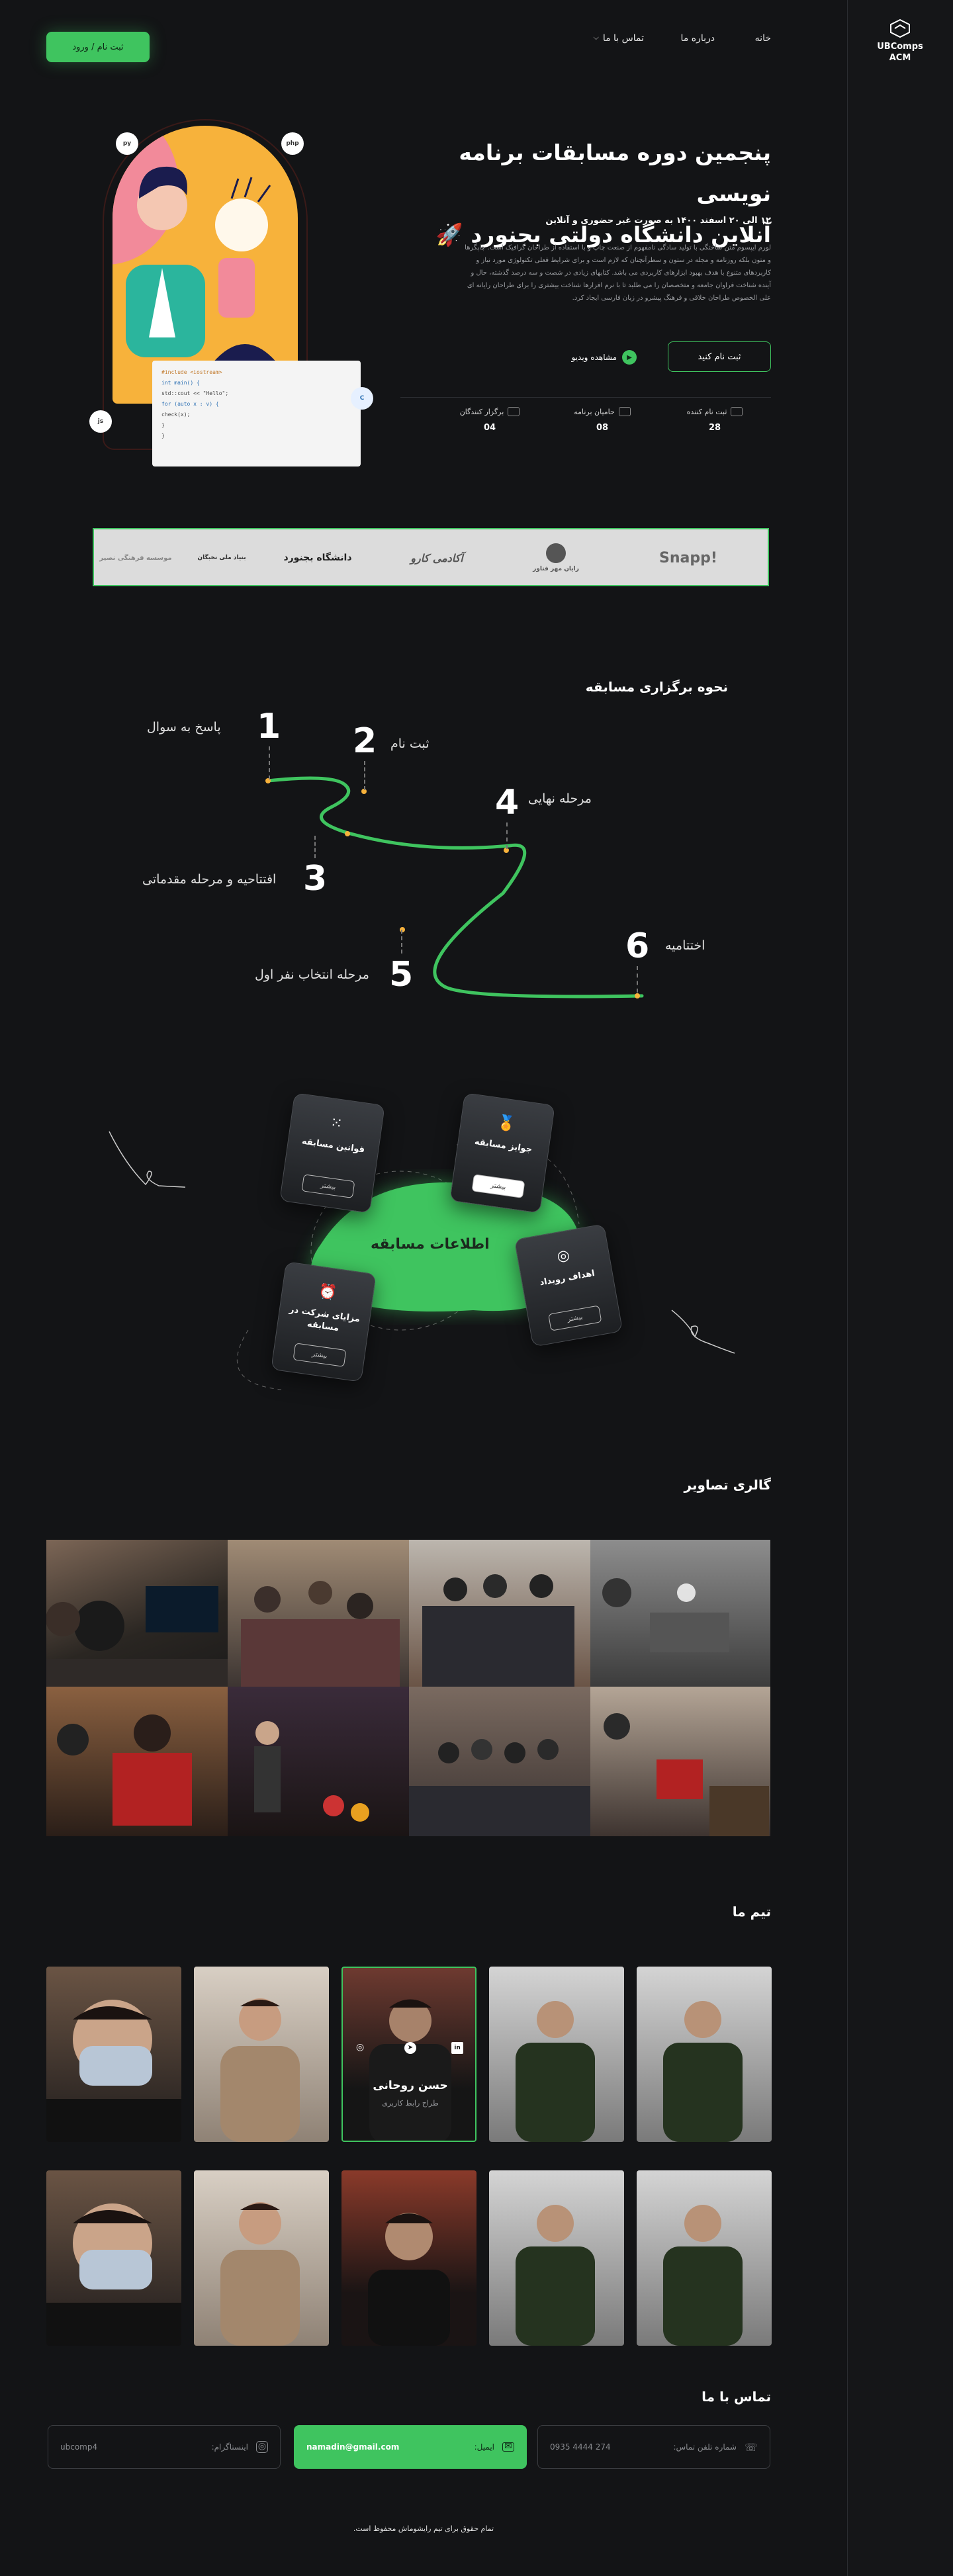  Describe the element at coordinates (184, 727) in the screenshot. I see `step-label: پاسخ به سوال` at that location.